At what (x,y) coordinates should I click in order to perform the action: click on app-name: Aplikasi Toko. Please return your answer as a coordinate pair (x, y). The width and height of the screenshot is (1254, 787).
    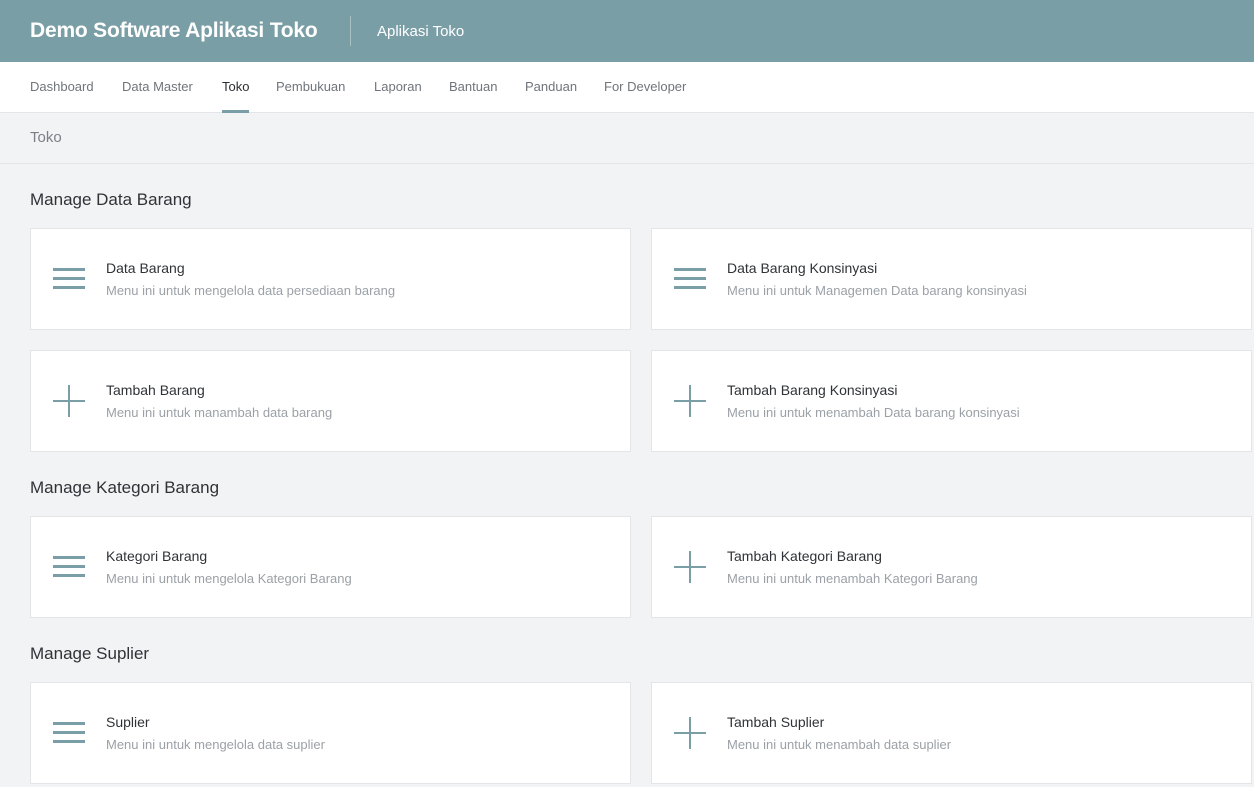
    Looking at the image, I should click on (421, 31).